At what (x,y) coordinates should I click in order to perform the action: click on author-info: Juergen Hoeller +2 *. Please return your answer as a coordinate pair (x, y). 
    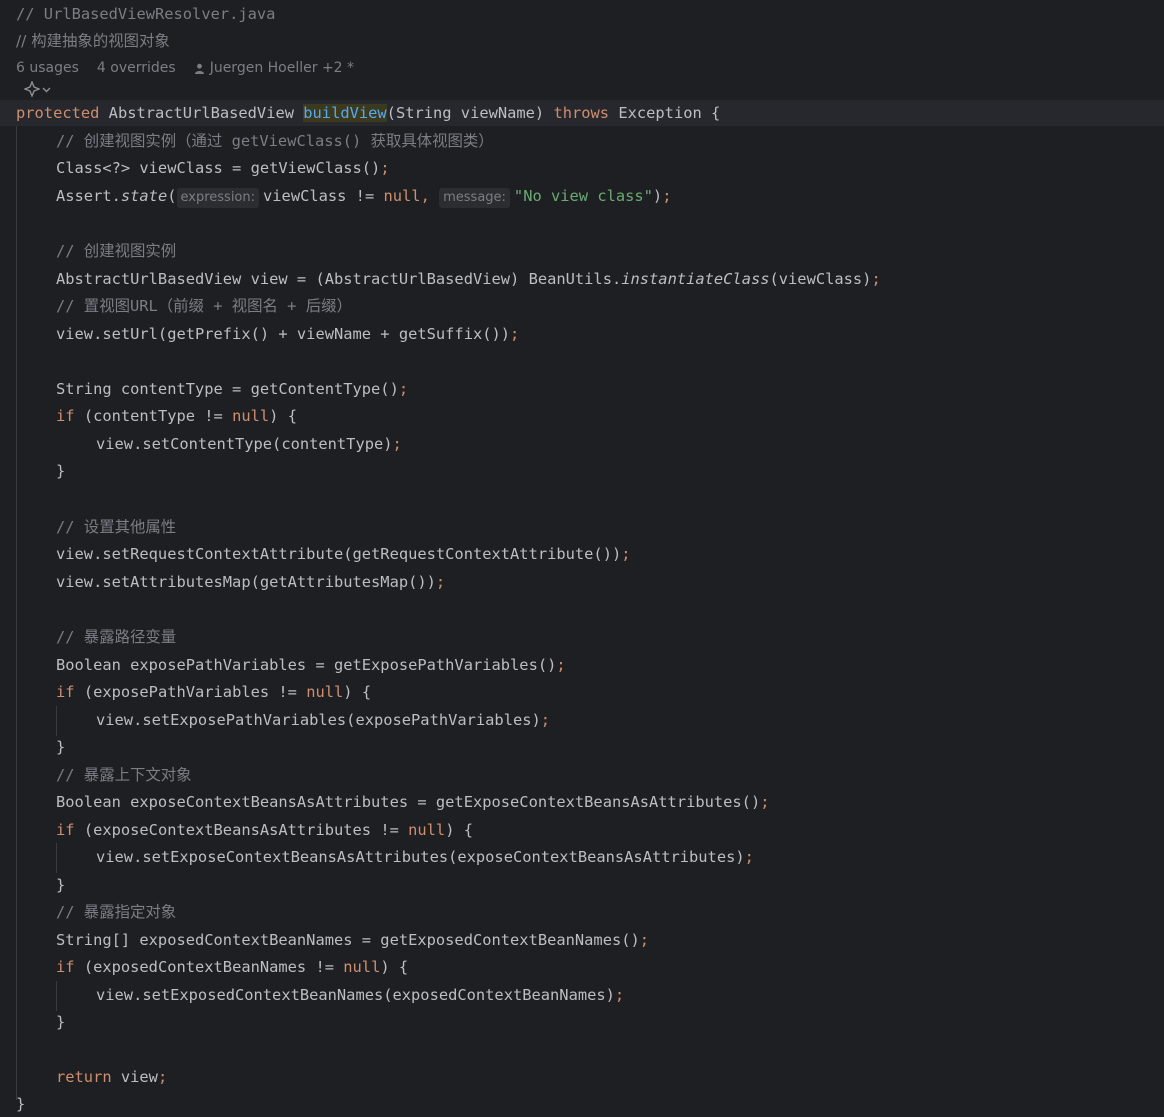
    Looking at the image, I should click on (274, 68).